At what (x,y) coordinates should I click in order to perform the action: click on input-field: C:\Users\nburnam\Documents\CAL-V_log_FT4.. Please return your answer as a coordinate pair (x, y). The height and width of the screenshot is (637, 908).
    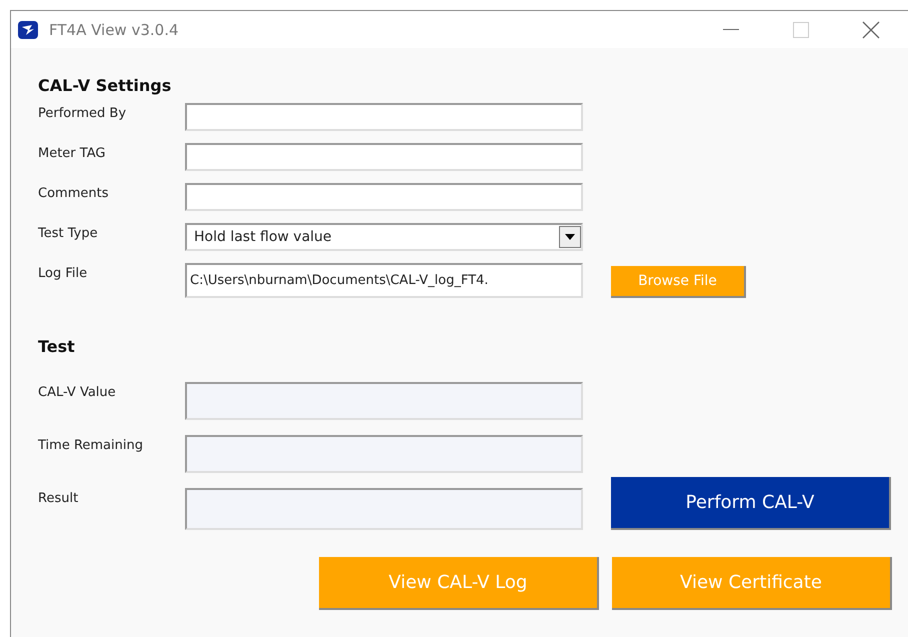
    Looking at the image, I should click on (384, 280).